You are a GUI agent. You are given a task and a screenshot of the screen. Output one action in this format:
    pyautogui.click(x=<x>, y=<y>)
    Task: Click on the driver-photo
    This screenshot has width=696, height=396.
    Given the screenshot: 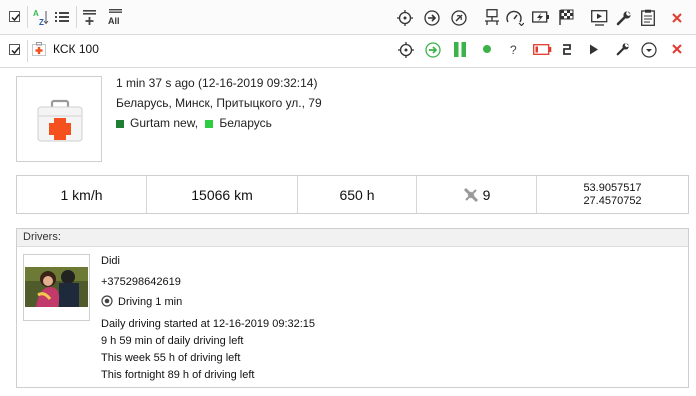 What is the action you would take?
    pyautogui.click(x=56, y=287)
    